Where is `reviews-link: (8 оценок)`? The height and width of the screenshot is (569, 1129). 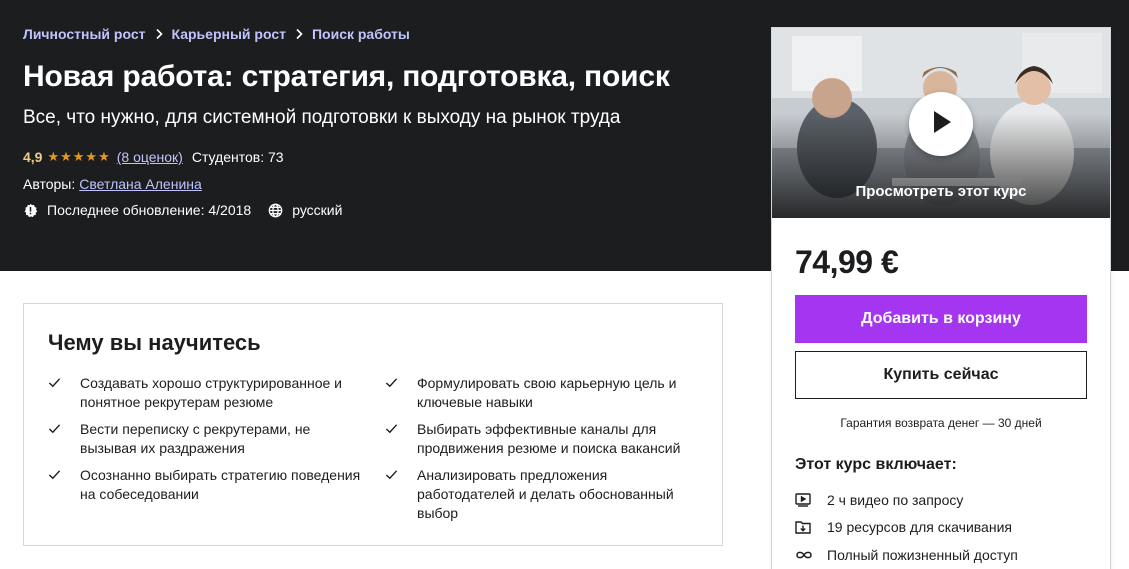
reviews-link: (8 оценок) is located at coordinates (150, 157).